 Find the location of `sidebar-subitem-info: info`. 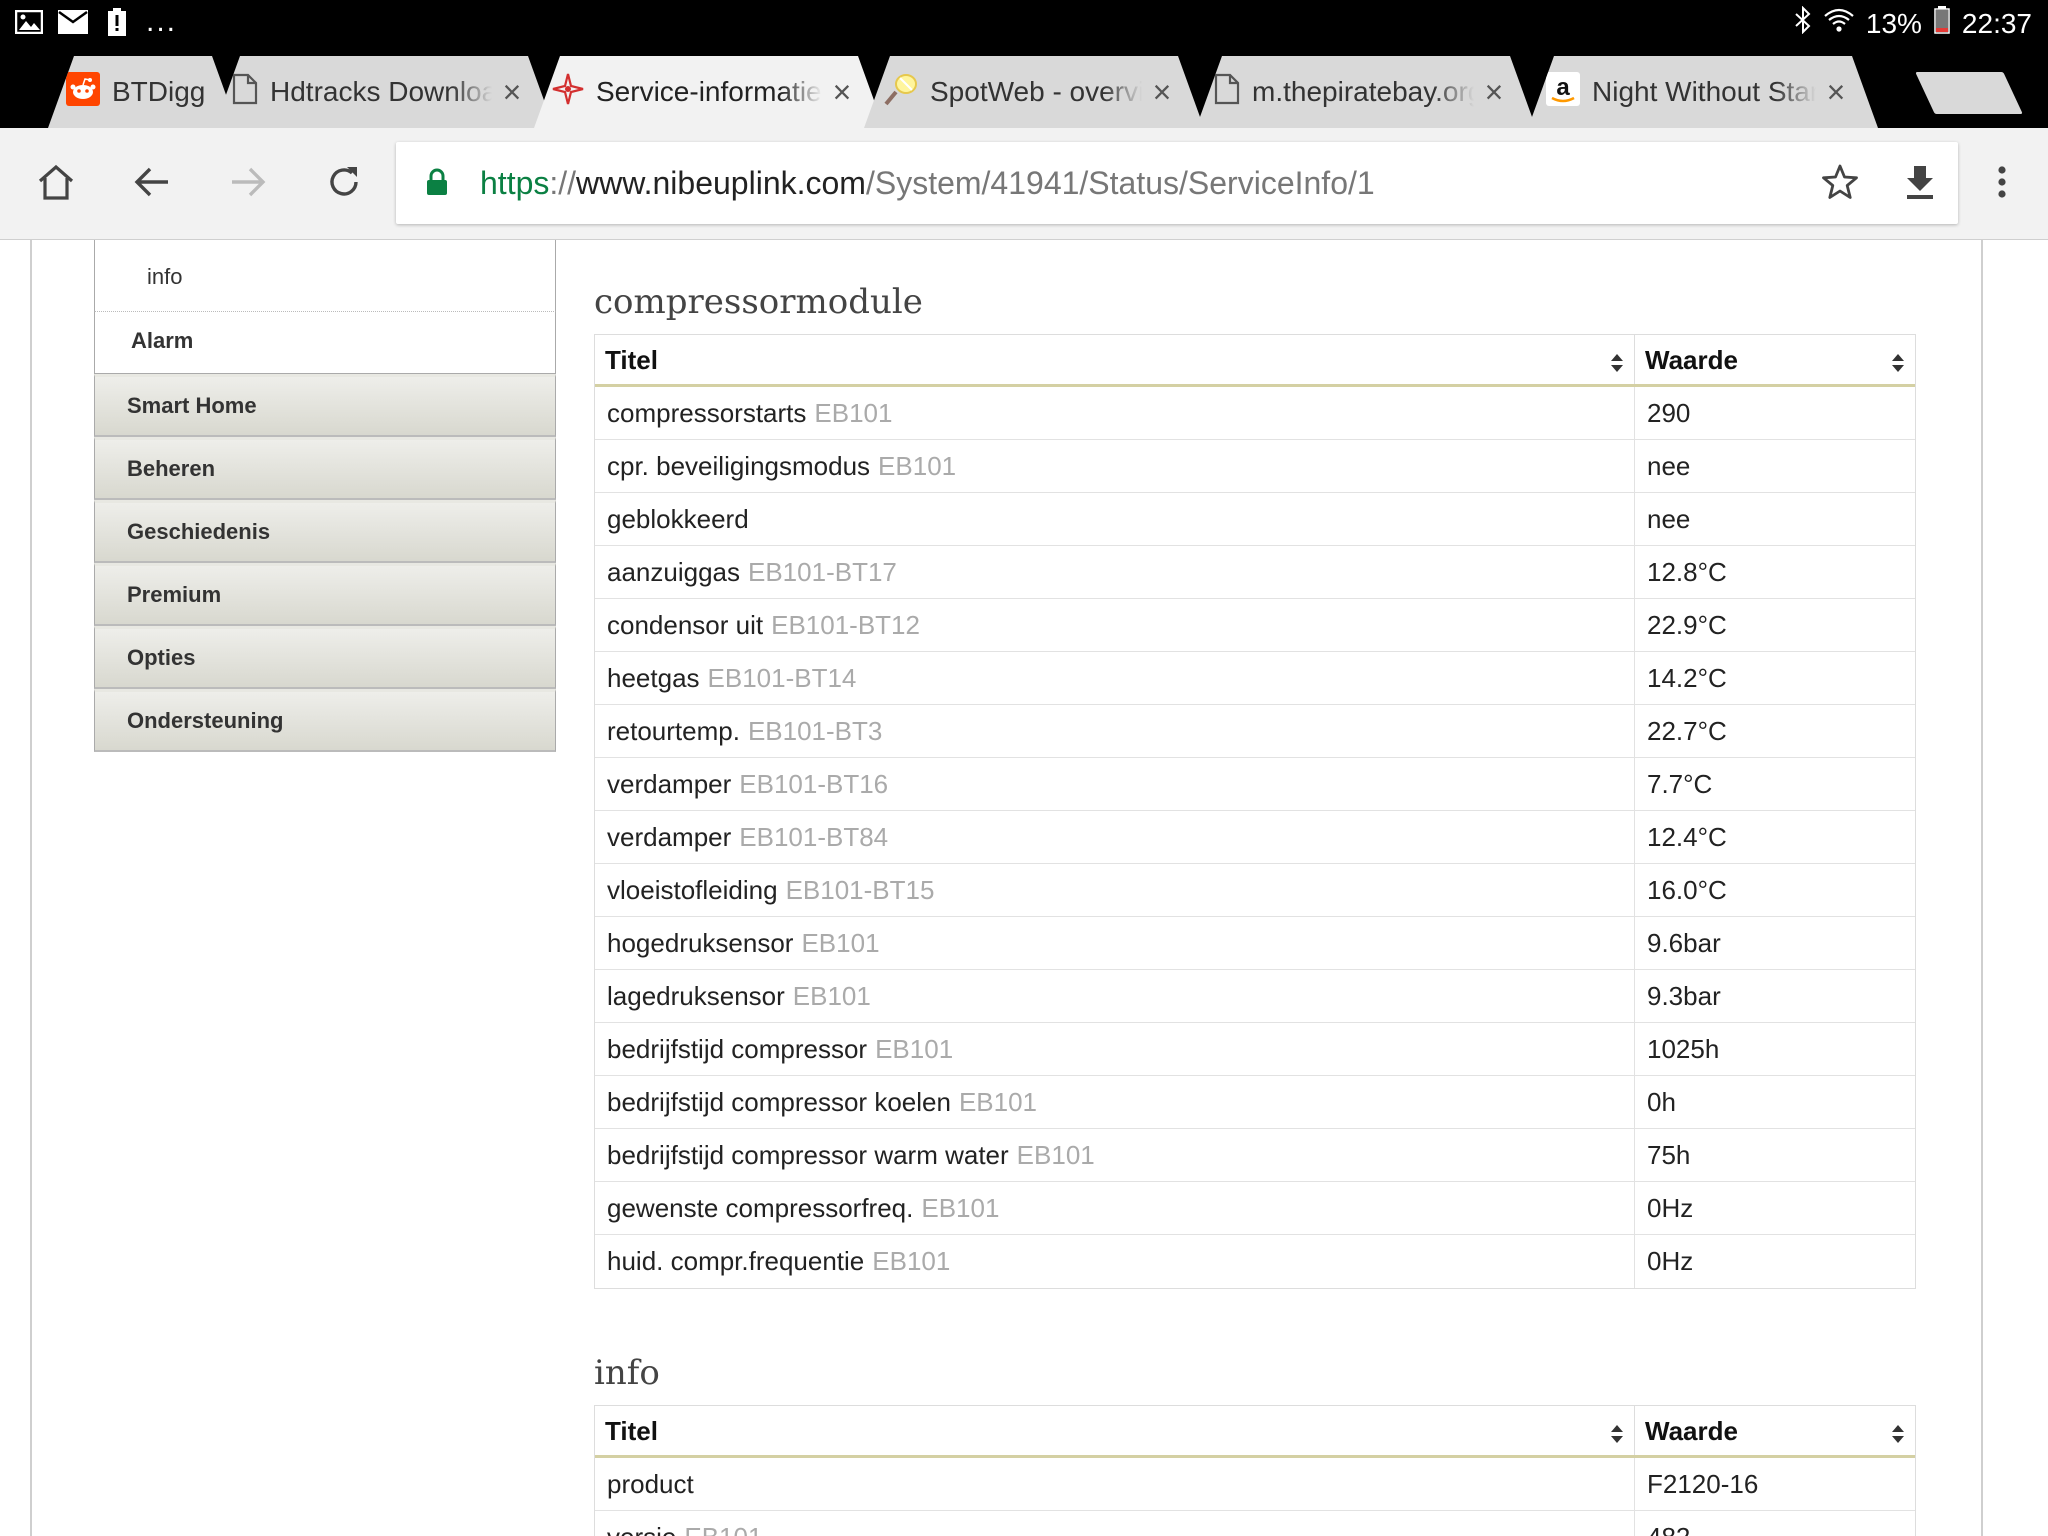

sidebar-subitem-info: info is located at coordinates (325, 276).